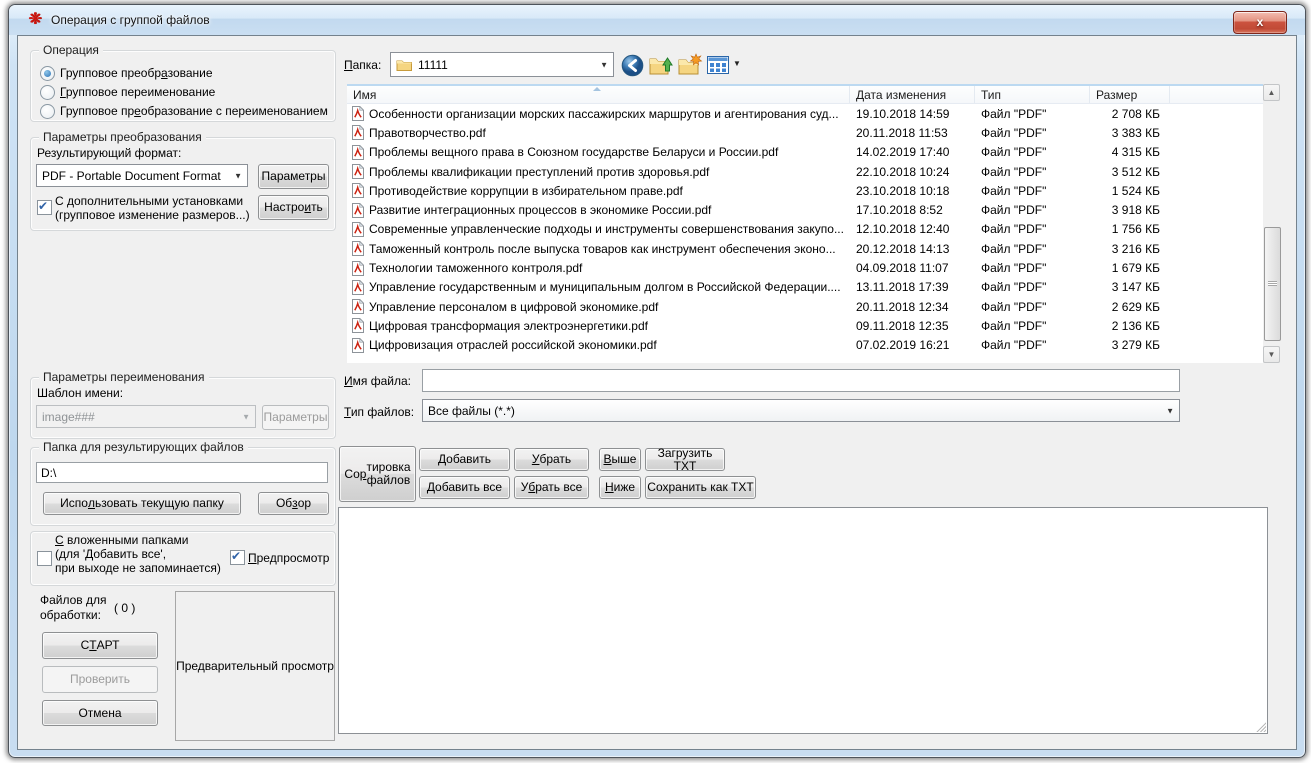  What do you see at coordinates (632, 65) in the screenshot?
I see `back-button` at bounding box center [632, 65].